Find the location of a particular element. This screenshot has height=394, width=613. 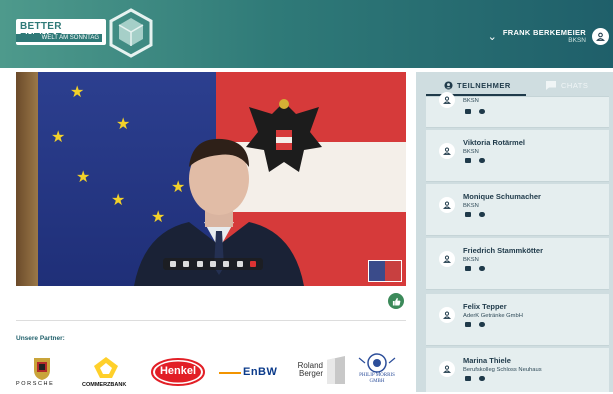

user-avatar-icon is located at coordinates (600, 36).